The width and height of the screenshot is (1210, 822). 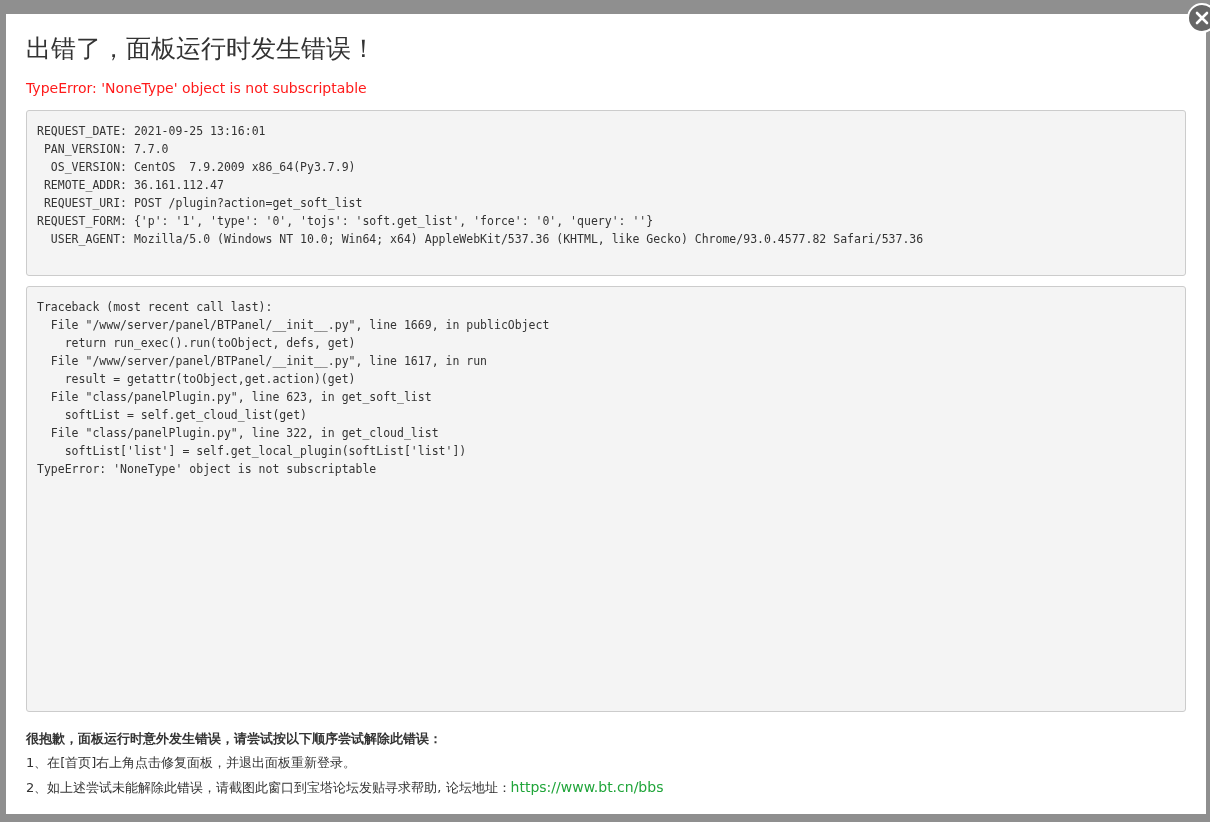 I want to click on close-button, so click(x=1198, y=18).